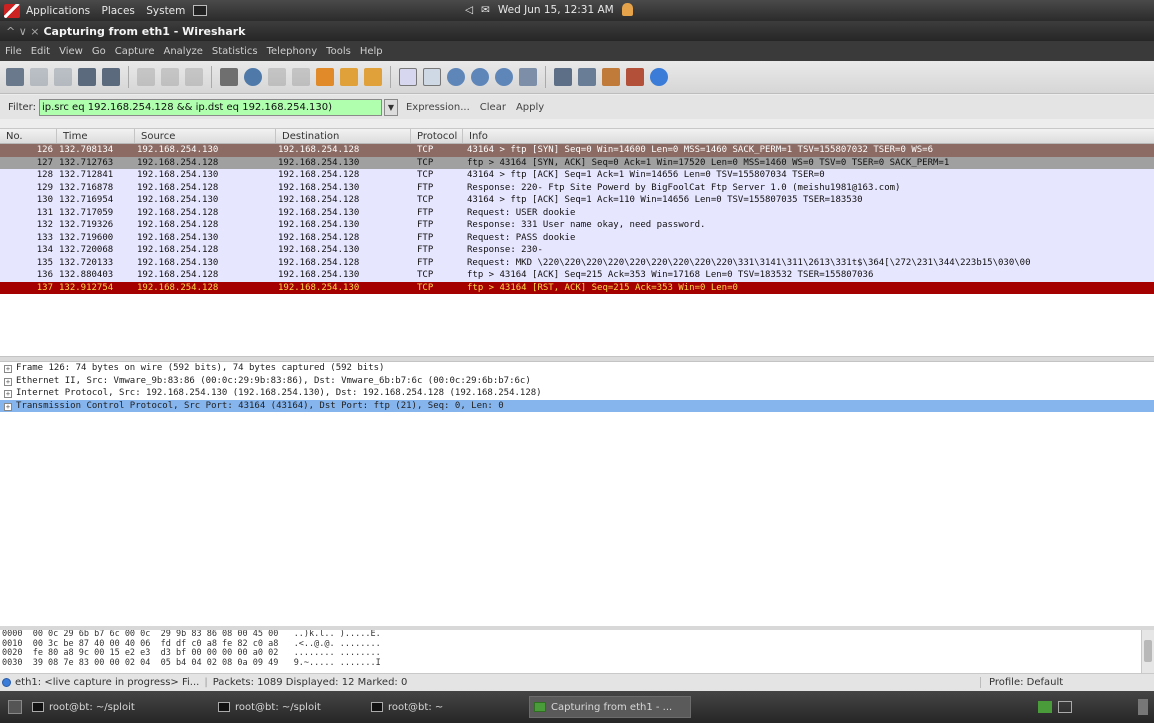 The image size is (1154, 723). I want to click on go-forward-icon, so click(301, 77).